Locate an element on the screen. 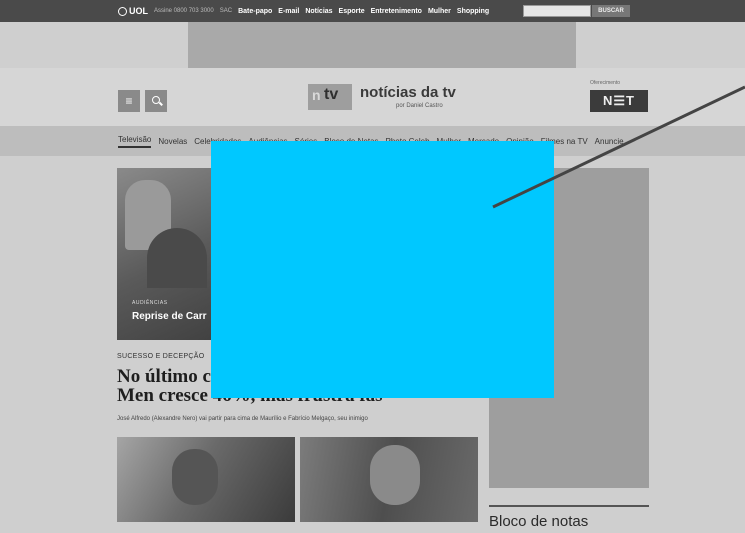 Image resolution: width=745 pixels, height=533 pixels. top-link-email: E-mail is located at coordinates (288, 11).